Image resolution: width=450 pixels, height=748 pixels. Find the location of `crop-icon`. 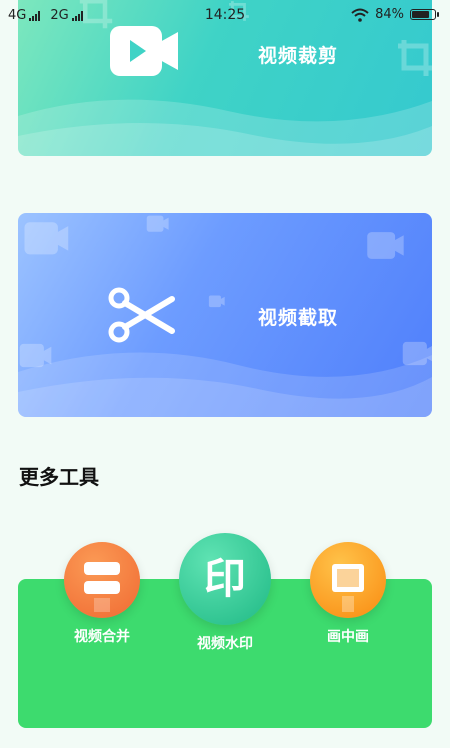

crop-icon is located at coordinates (415, 58).